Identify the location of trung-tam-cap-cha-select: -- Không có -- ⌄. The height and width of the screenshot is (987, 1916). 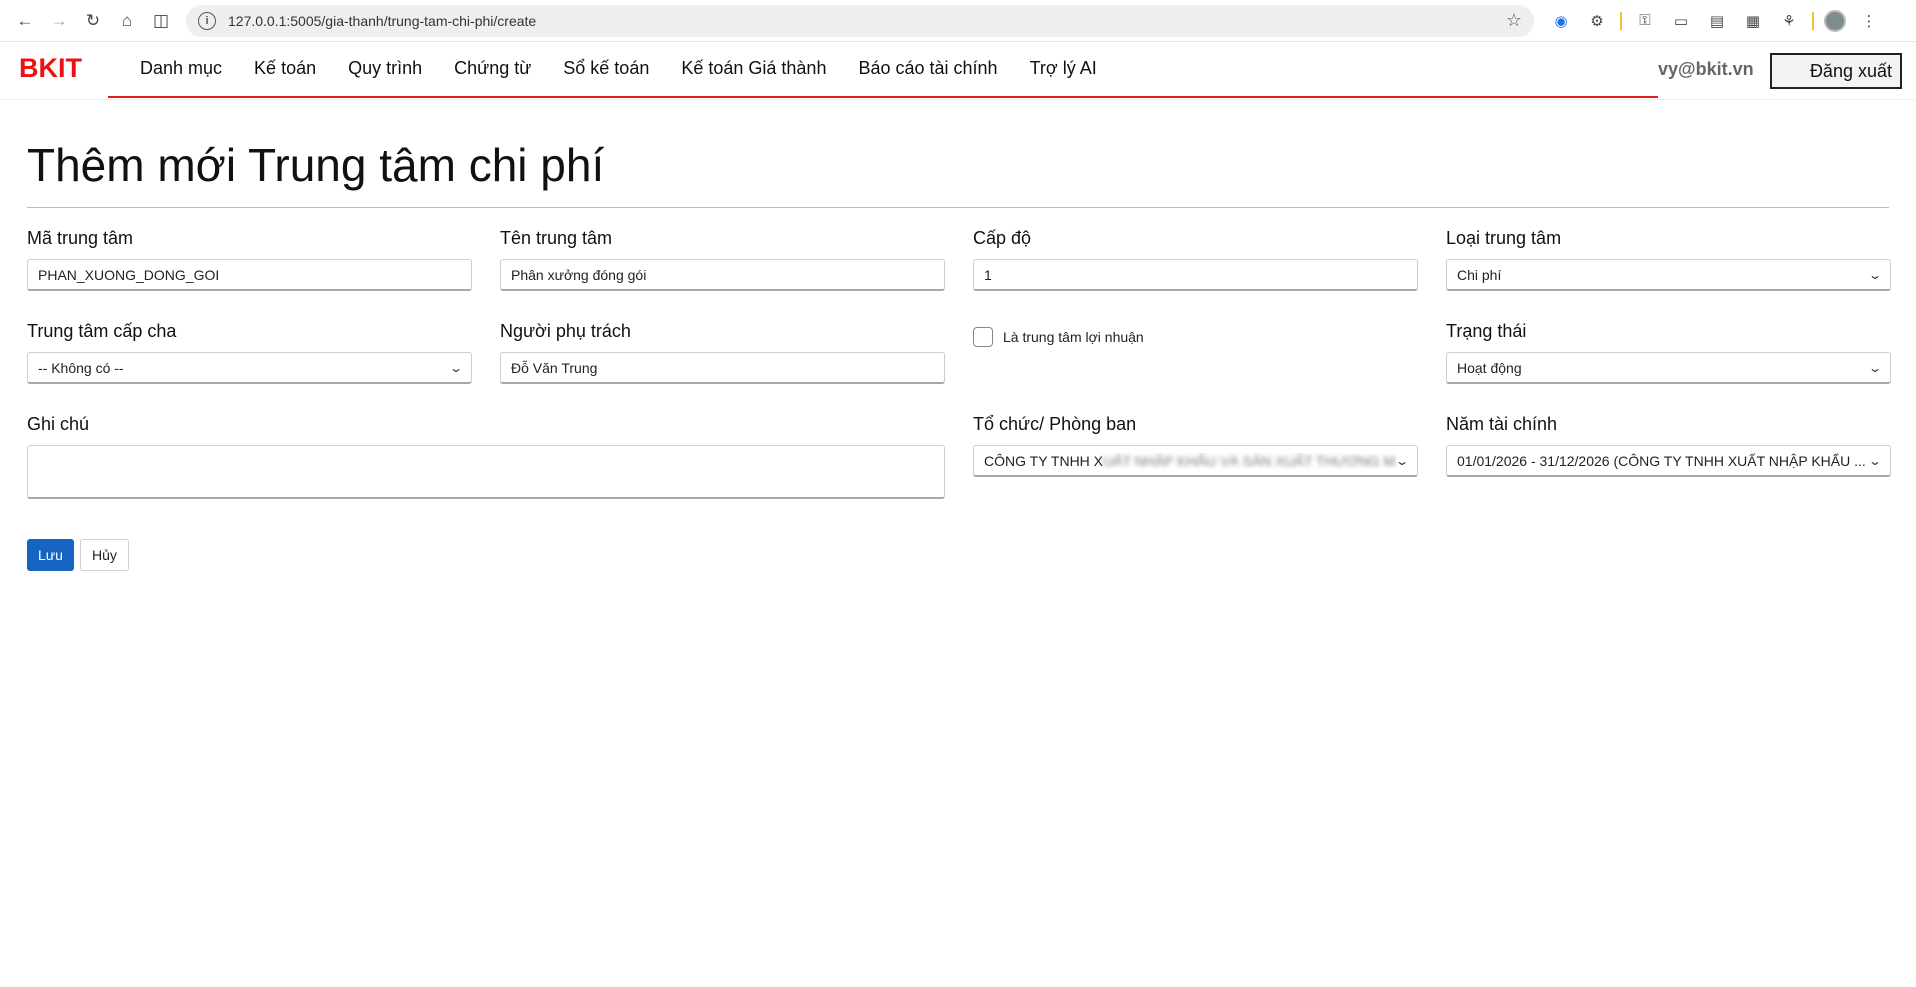
(249, 368).